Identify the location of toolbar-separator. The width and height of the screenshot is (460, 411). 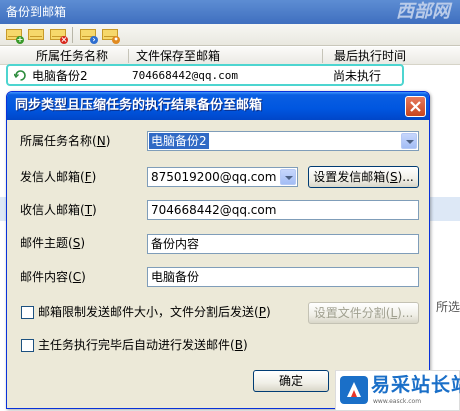
(72, 35).